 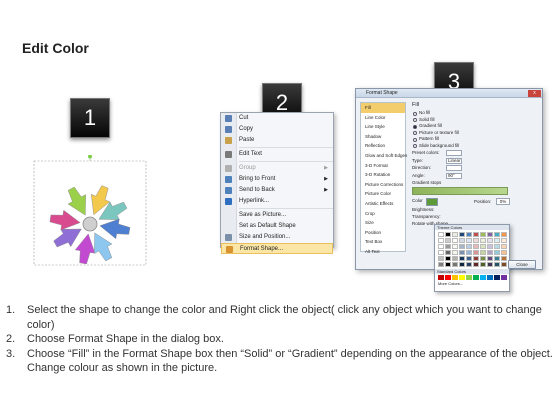 What do you see at coordinates (277, 168) in the screenshot?
I see `menu-item-6: Group ▶` at bounding box center [277, 168].